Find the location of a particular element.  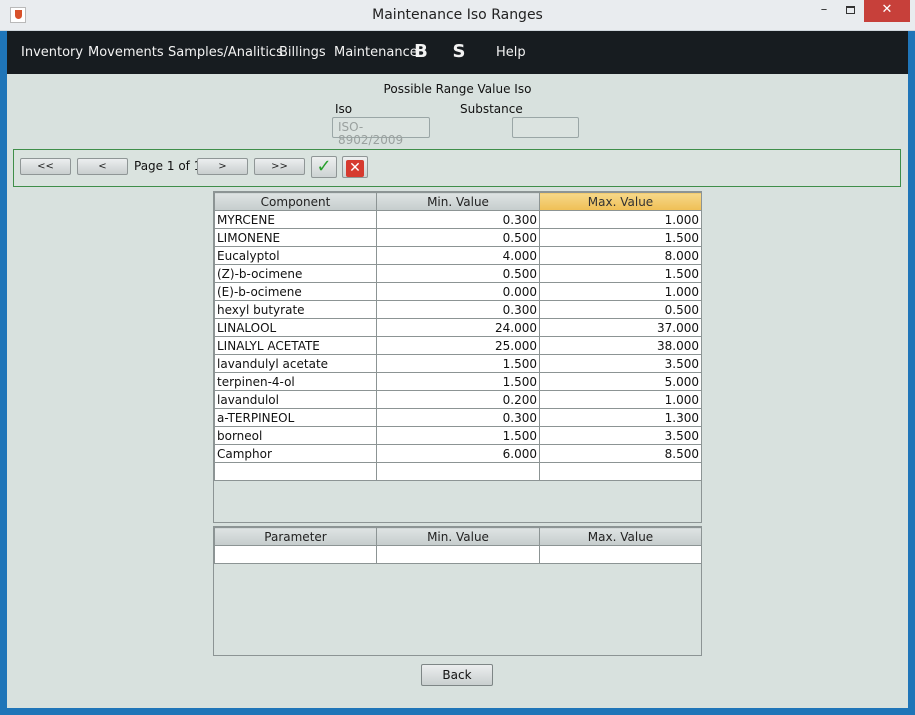

confirm-button: ✓ is located at coordinates (324, 167).